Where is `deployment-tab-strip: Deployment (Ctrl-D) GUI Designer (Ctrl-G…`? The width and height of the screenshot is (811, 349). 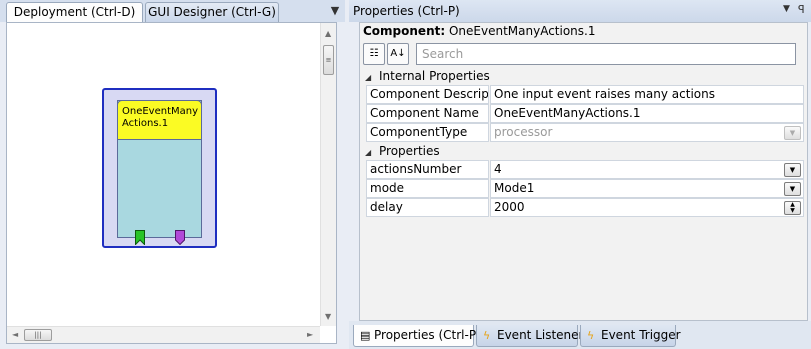 deployment-tab-strip: Deployment (Ctrl-D) GUI Designer (Ctrl-G… is located at coordinates (172, 11).